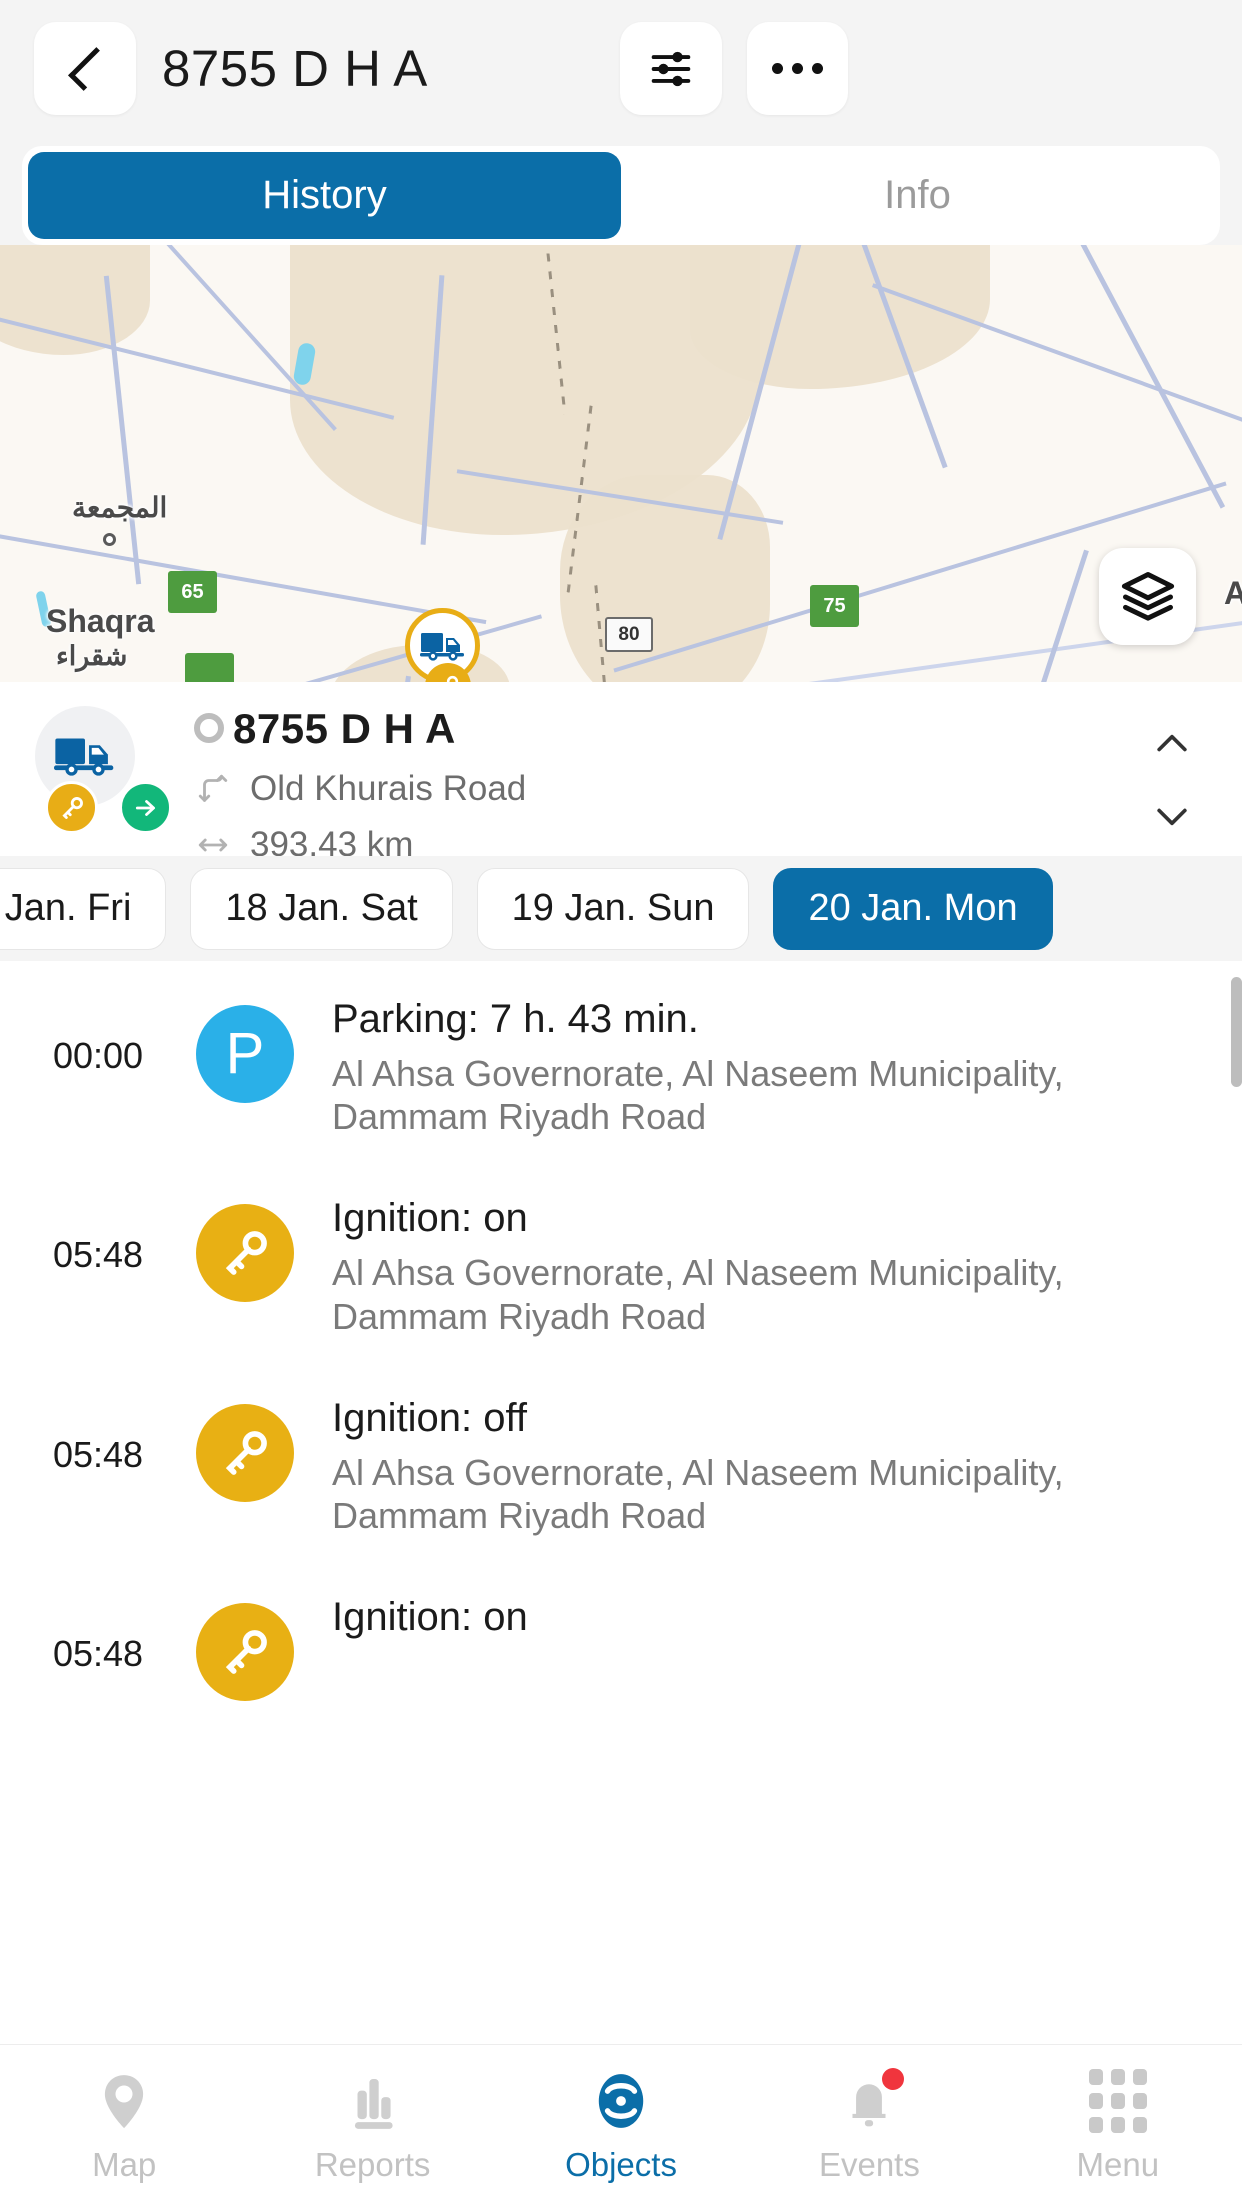  I want to click on nav-item-menu: Menu, so click(1118, 2126).